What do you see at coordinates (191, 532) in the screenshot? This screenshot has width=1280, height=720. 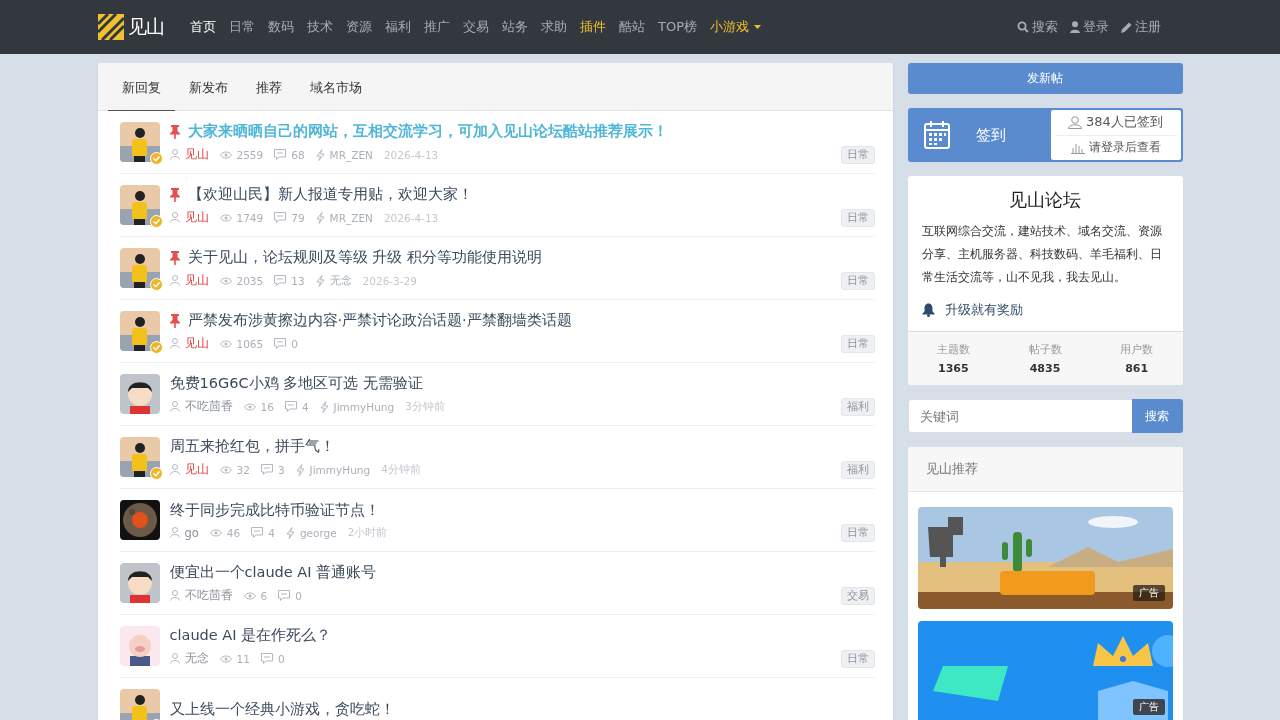 I see `author-link: go` at bounding box center [191, 532].